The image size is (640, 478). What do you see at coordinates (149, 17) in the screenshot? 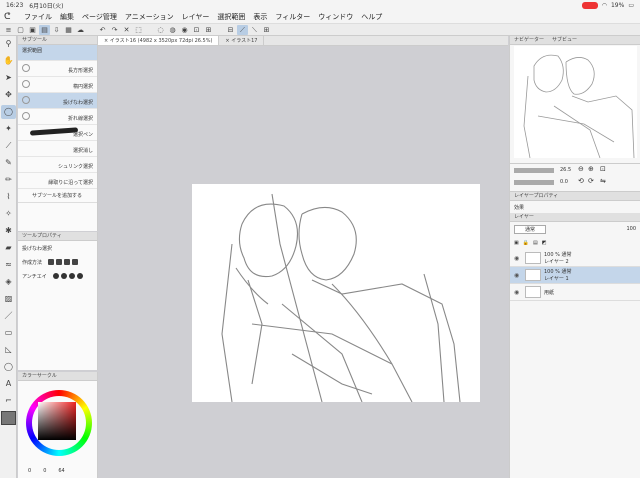
I see `menu-animation: アニメーション` at bounding box center [149, 17].